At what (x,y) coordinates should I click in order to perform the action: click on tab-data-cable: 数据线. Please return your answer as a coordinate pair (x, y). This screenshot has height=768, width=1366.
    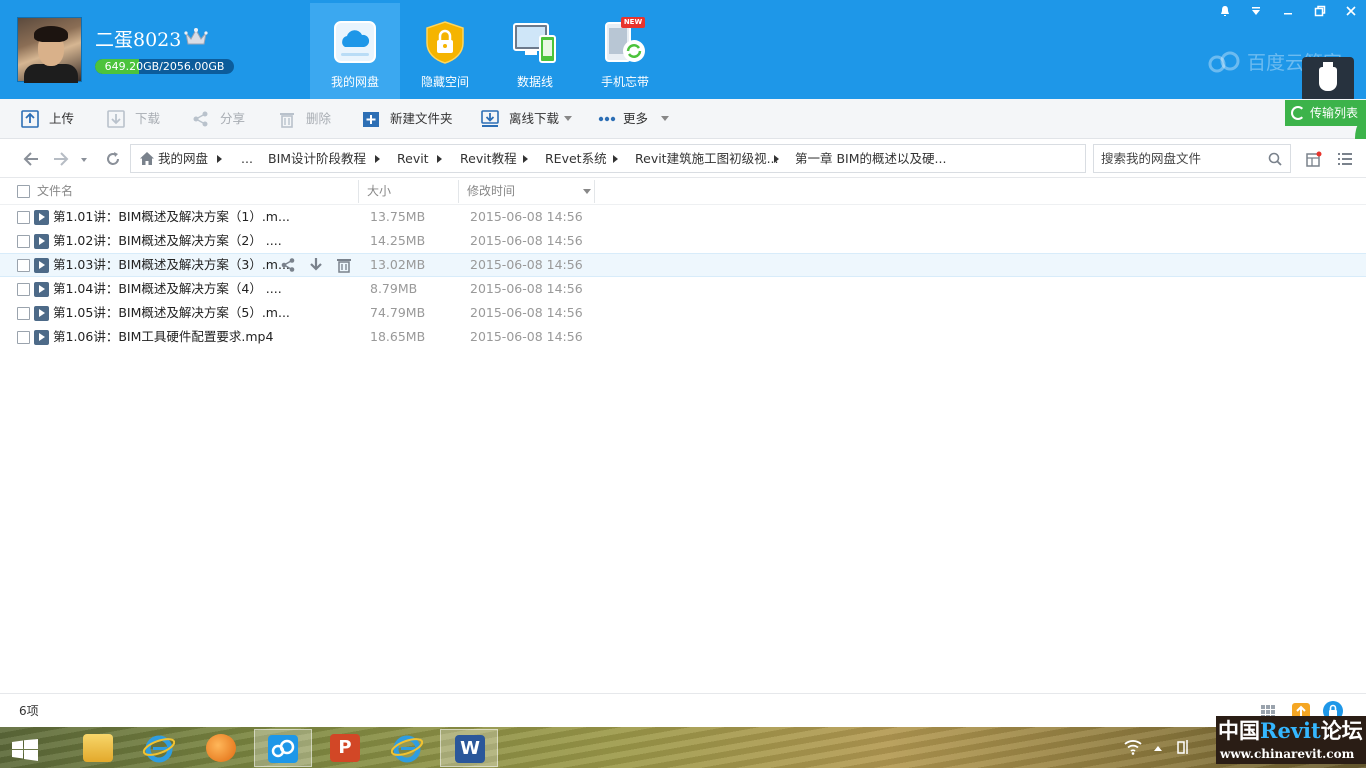
    Looking at the image, I should click on (535, 51).